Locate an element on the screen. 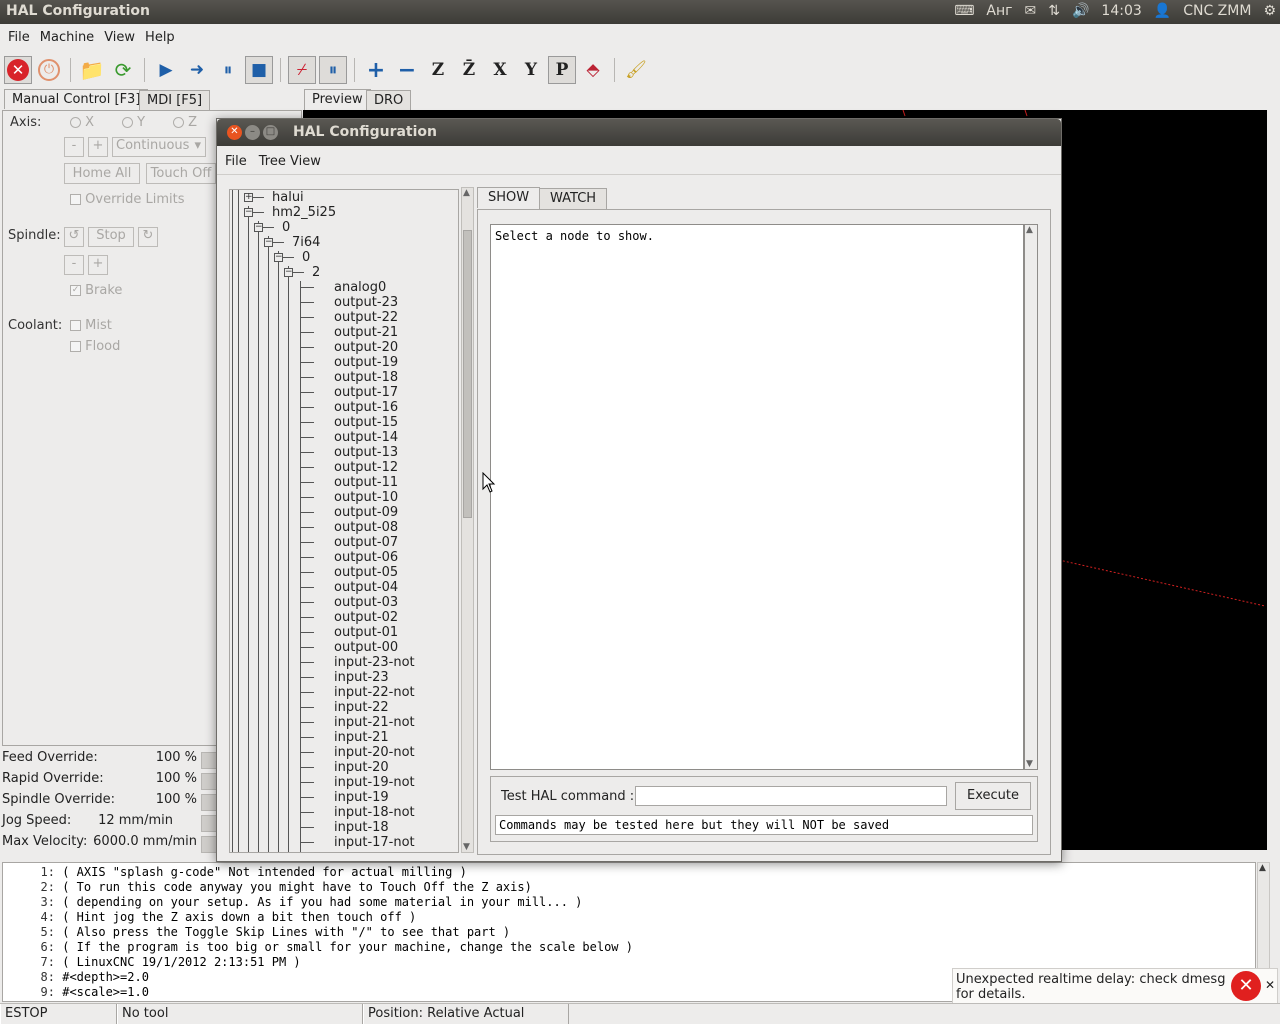 This screenshot has width=1280, height=1024. tree-leaf-pin: output-01 is located at coordinates (366, 632).